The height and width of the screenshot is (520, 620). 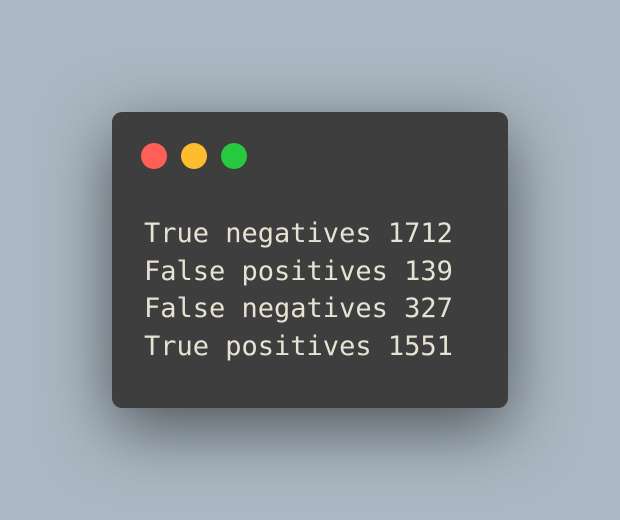 What do you see at coordinates (298, 308) in the screenshot?
I see `code-line-false-negatives: False negatives 327` at bounding box center [298, 308].